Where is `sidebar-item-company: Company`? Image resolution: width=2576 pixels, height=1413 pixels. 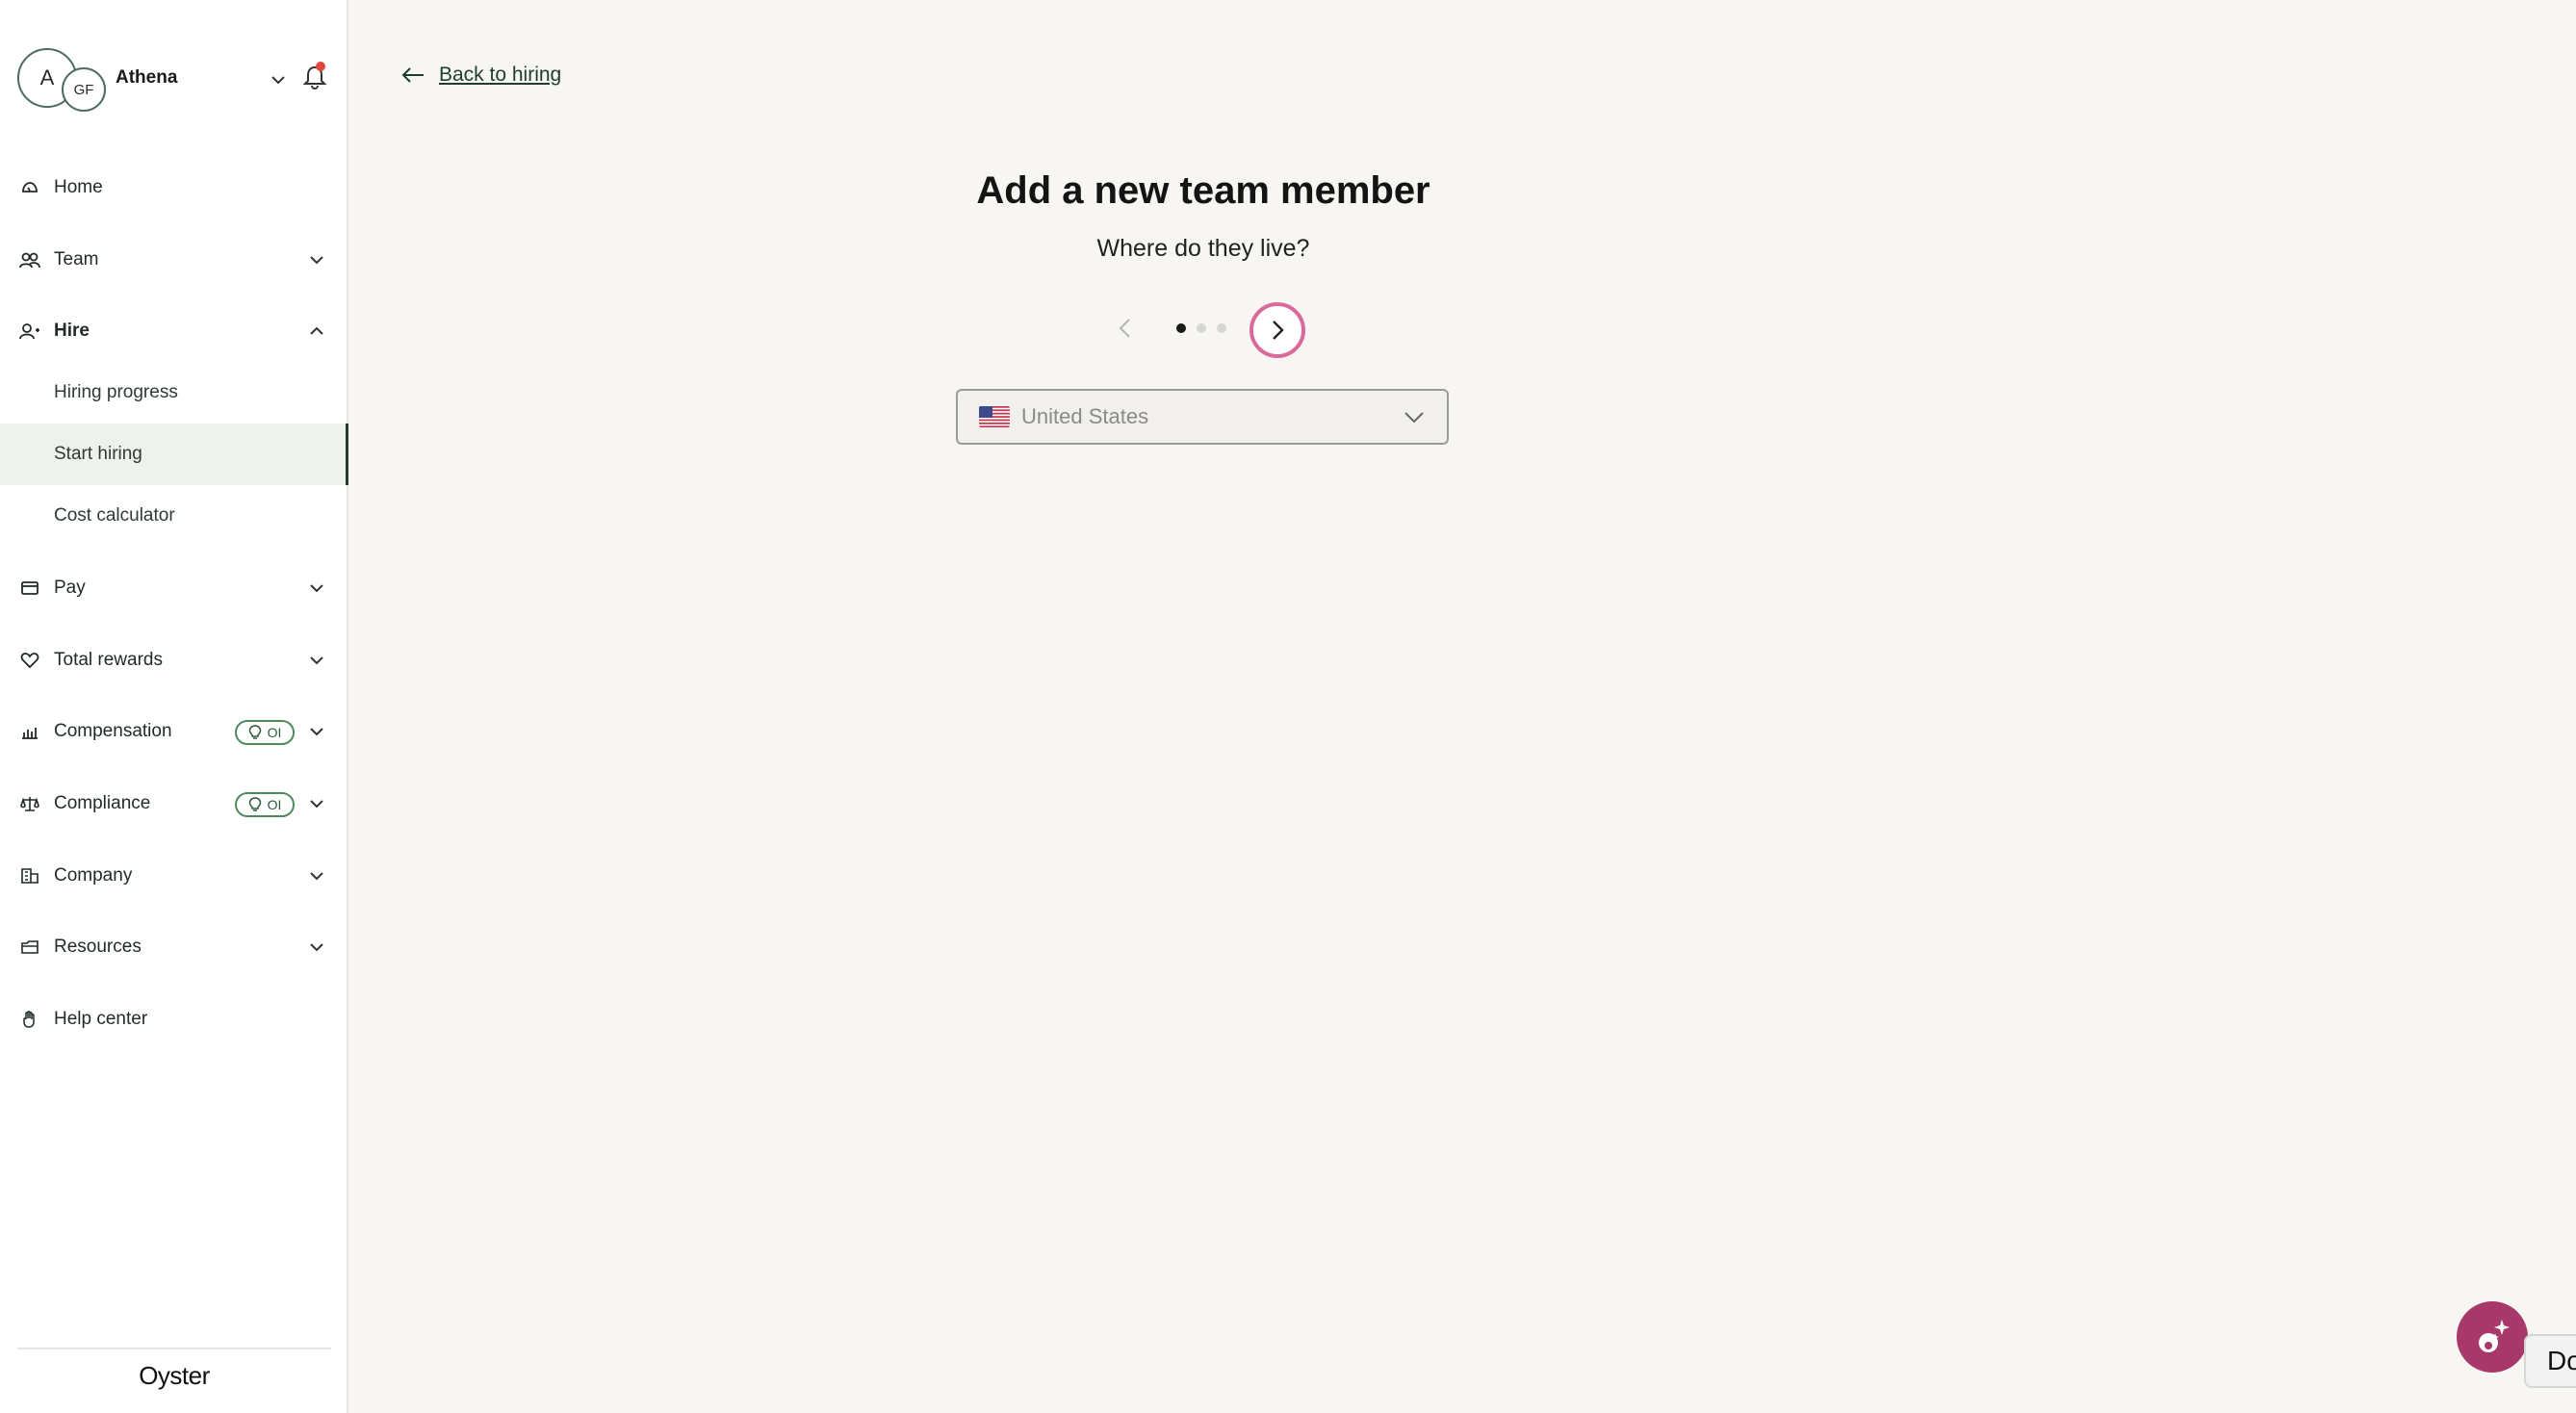 sidebar-item-company: Company is located at coordinates (174, 876).